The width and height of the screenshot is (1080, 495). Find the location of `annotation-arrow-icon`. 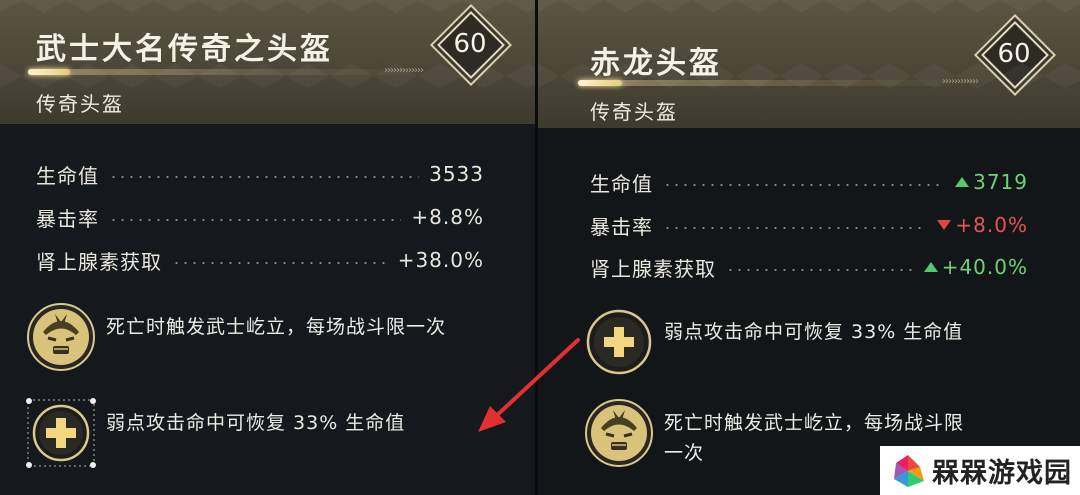

annotation-arrow-icon is located at coordinates (529, 385).